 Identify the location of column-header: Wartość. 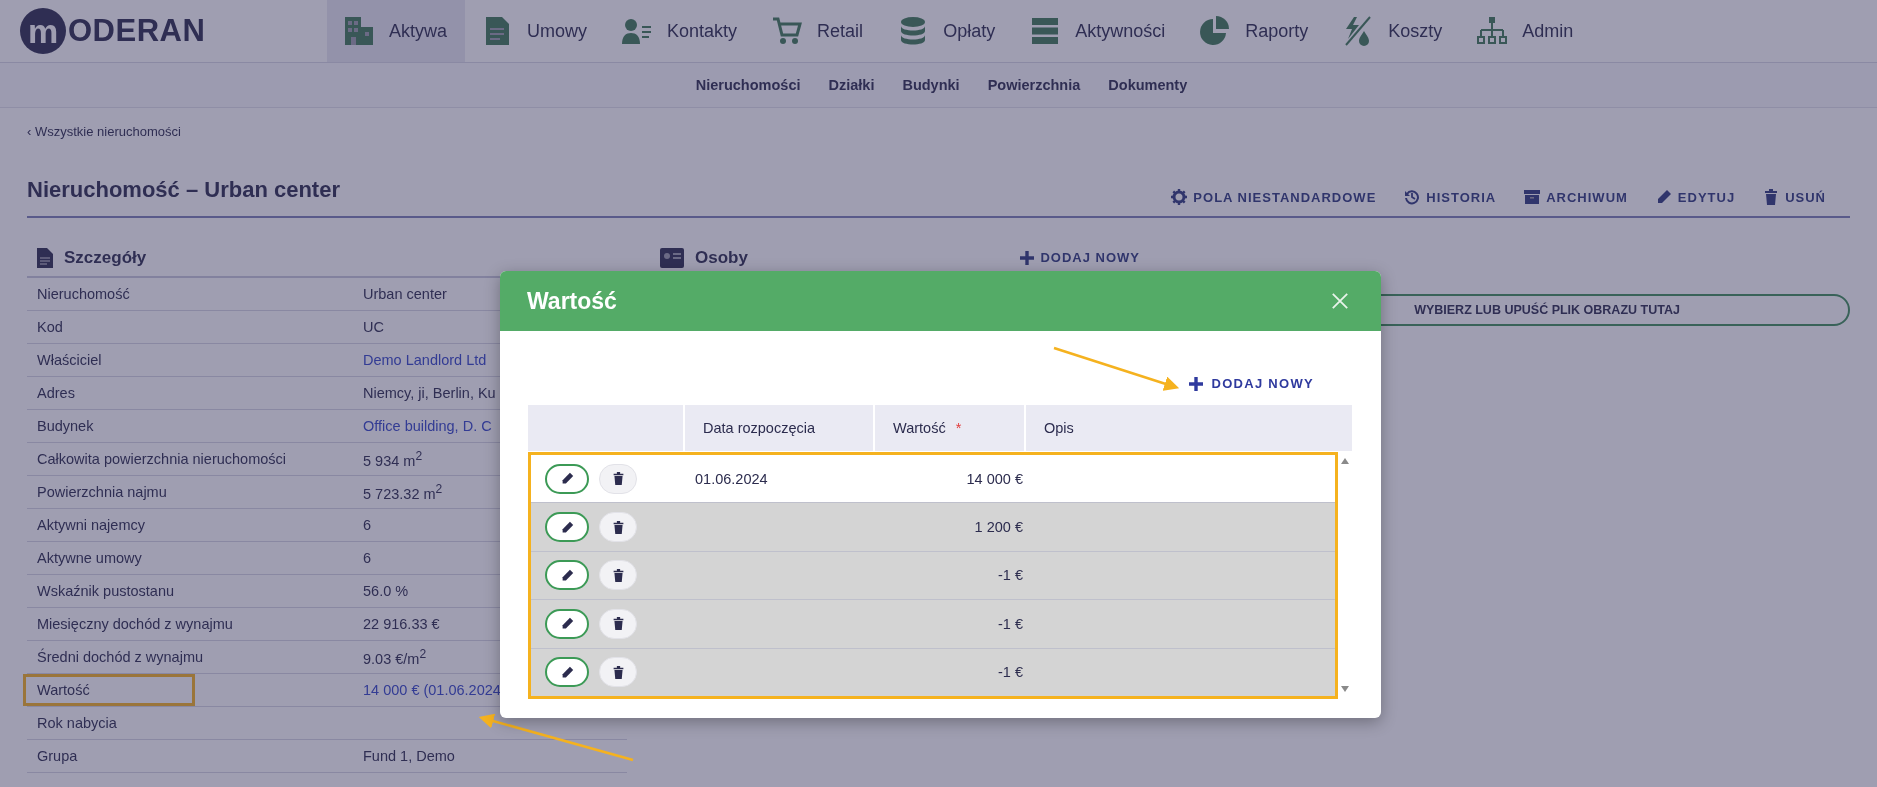
(919, 428).